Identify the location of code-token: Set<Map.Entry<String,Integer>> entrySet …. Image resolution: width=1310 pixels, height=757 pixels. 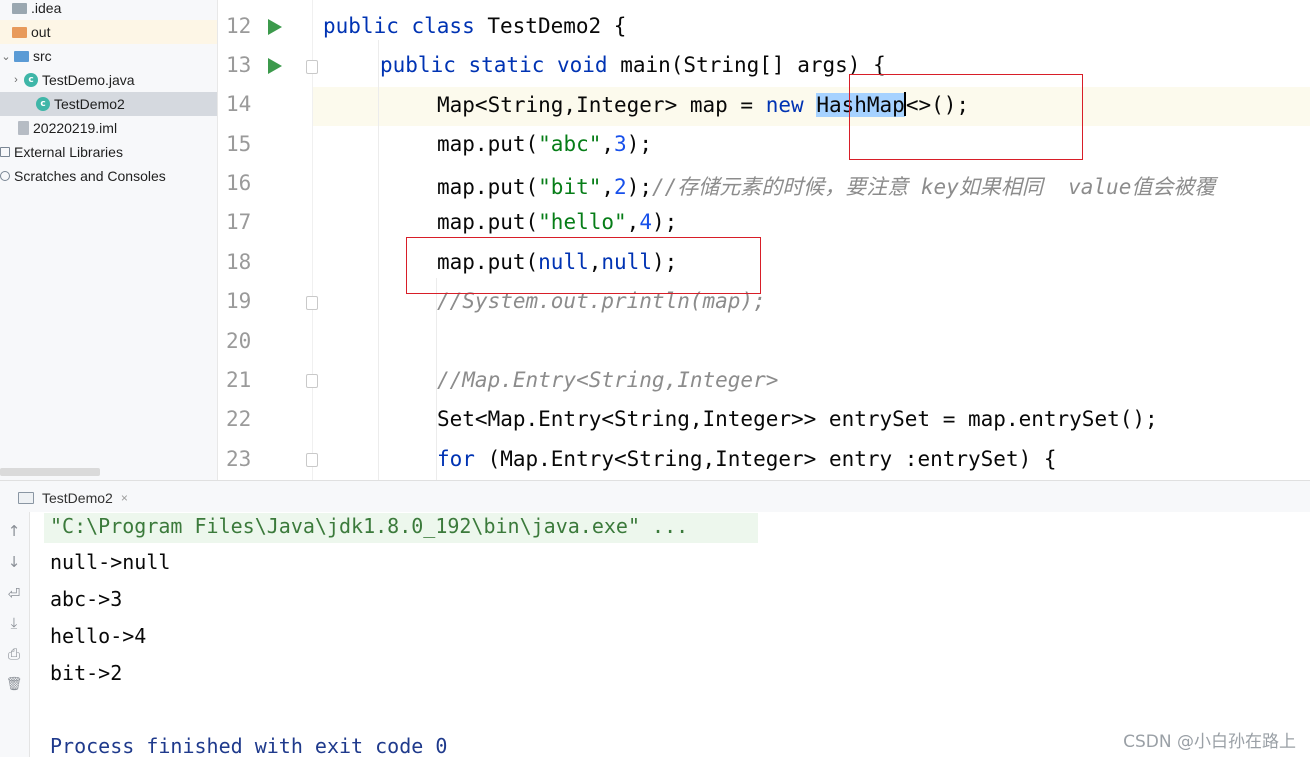
(797, 419).